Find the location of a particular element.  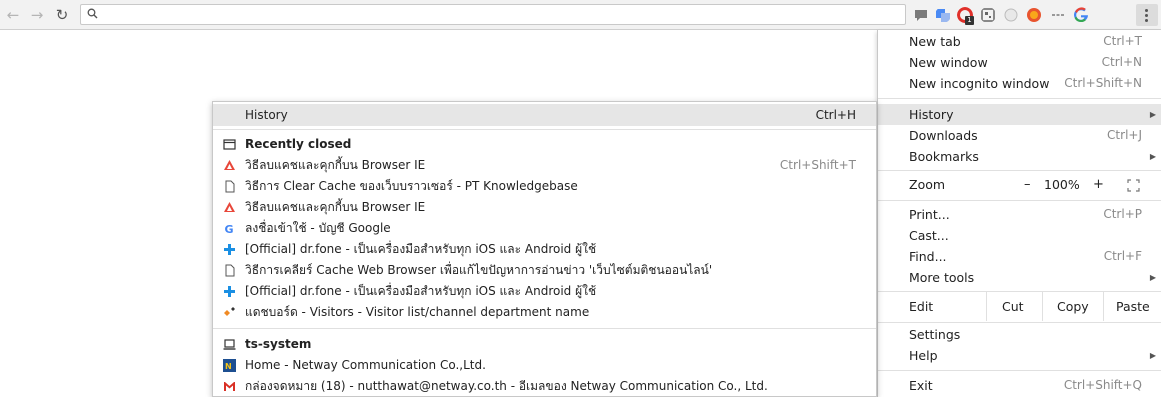

search-icon is located at coordinates (92, 13).